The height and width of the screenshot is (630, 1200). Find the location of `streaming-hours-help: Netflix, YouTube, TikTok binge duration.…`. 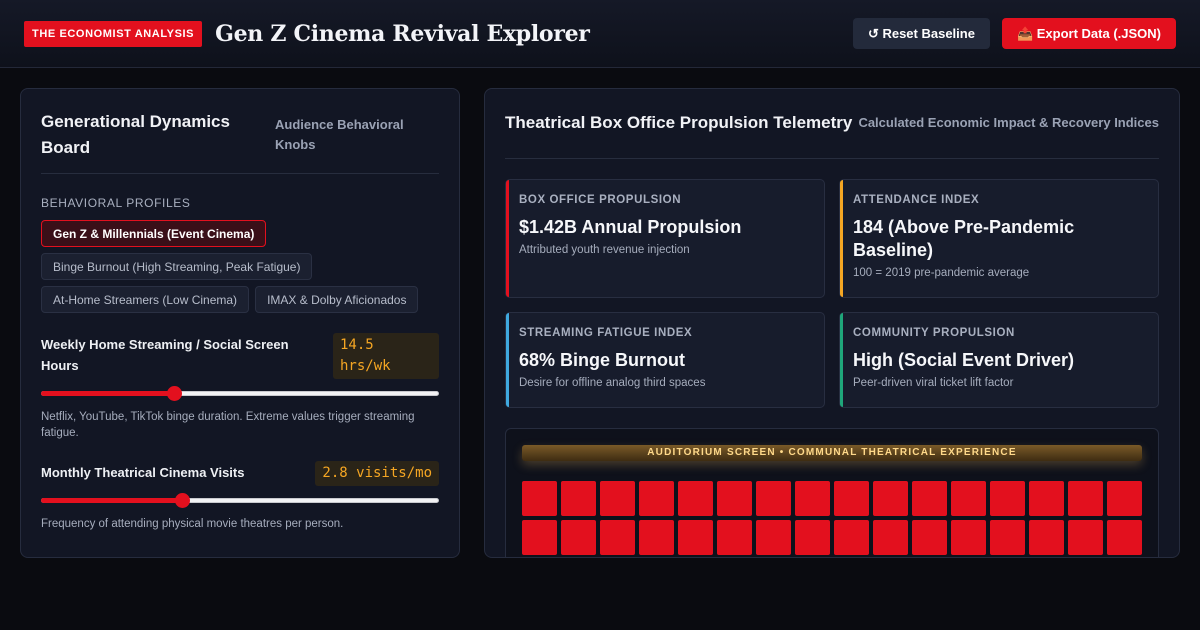

streaming-hours-help: Netflix, YouTube, TikTok binge duration.… is located at coordinates (228, 425).